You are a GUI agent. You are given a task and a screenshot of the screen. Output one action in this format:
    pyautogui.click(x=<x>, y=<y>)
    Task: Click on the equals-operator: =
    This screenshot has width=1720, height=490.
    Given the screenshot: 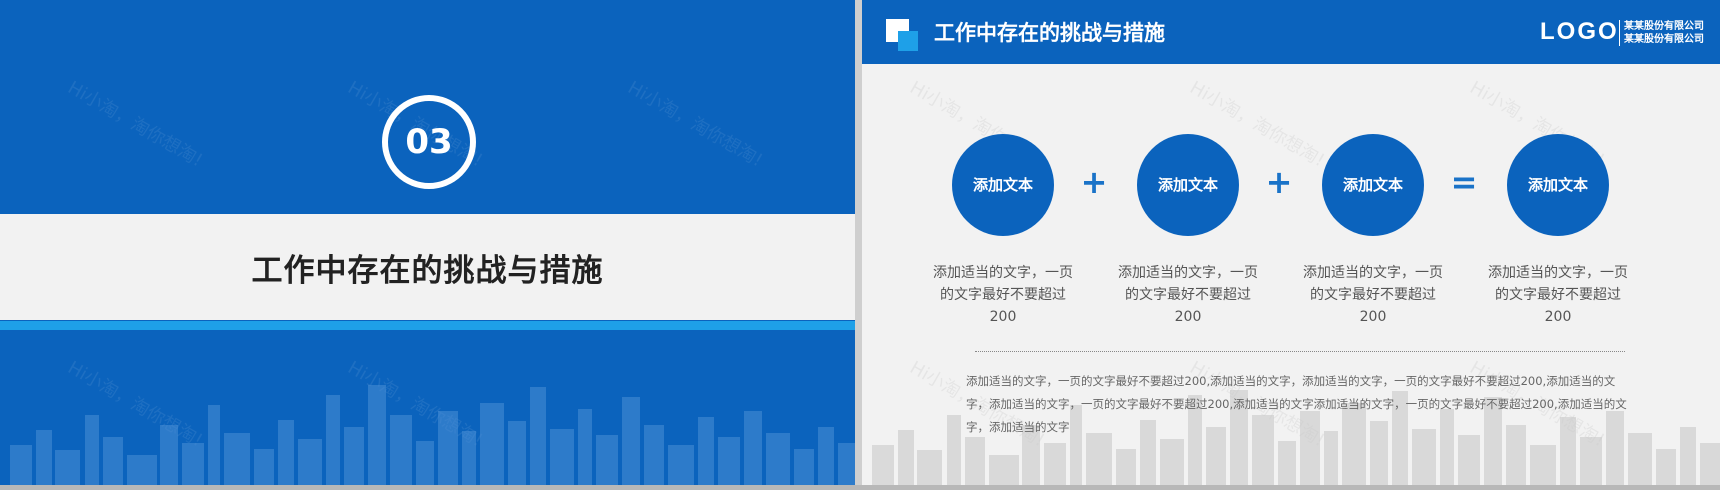 What is the action you would take?
    pyautogui.click(x=1464, y=182)
    